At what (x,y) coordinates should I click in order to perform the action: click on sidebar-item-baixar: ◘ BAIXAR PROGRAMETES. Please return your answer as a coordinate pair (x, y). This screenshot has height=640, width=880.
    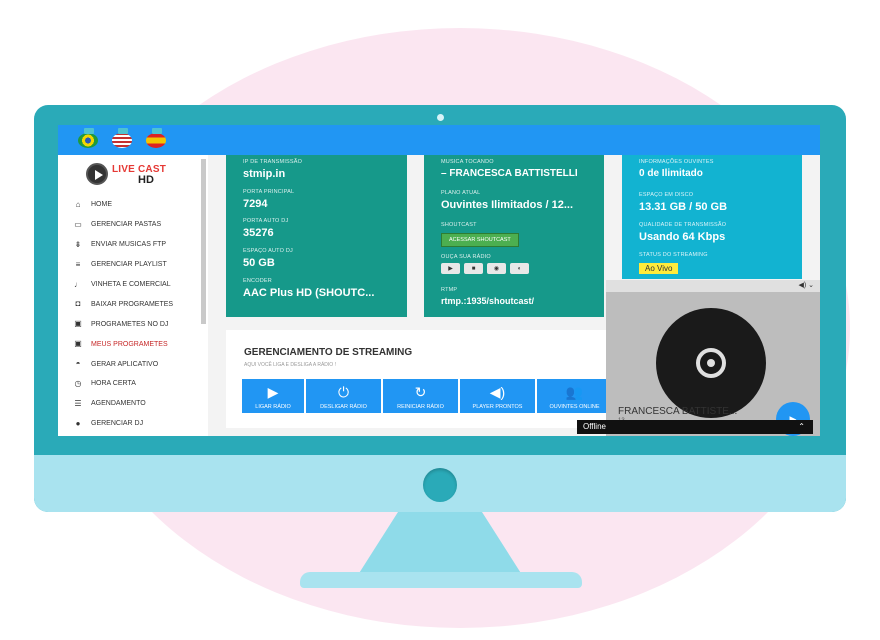
    Looking at the image, I should click on (129, 304).